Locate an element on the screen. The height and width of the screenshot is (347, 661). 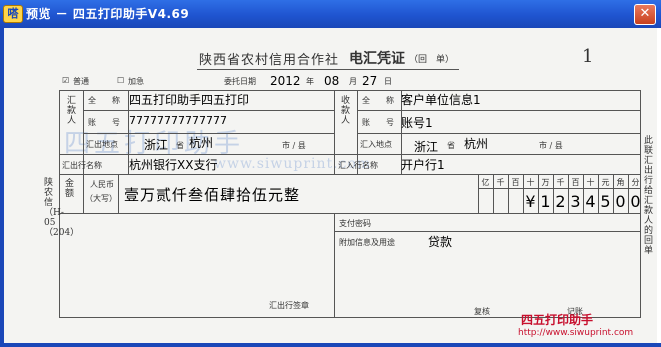
extra-info-label: 附加信息及用途 is located at coordinates (367, 242).